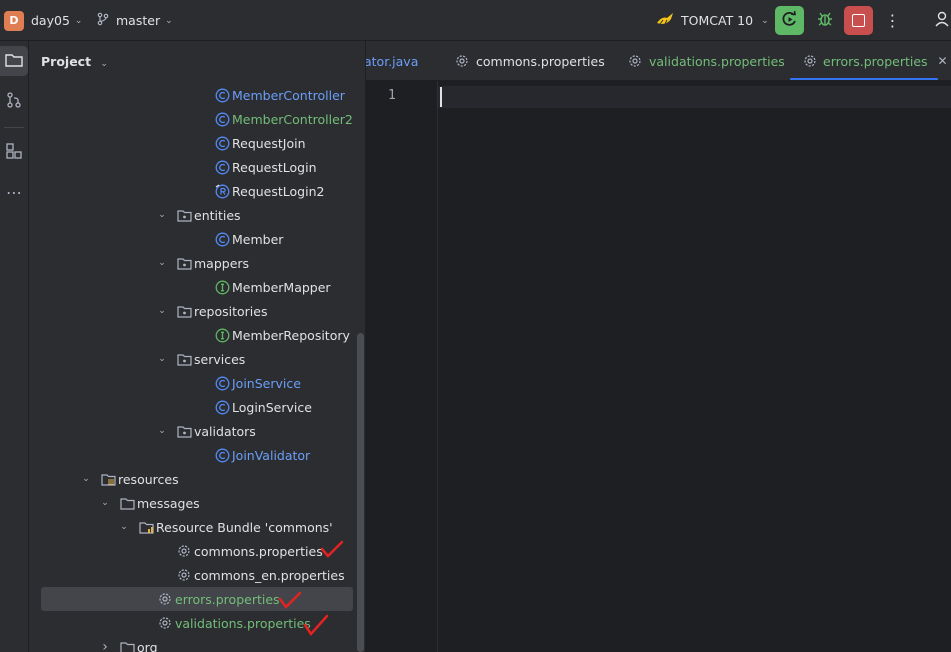 The width and height of the screenshot is (951, 652). Describe the element at coordinates (222, 263) in the screenshot. I see `tree-item-label: mappers` at that location.